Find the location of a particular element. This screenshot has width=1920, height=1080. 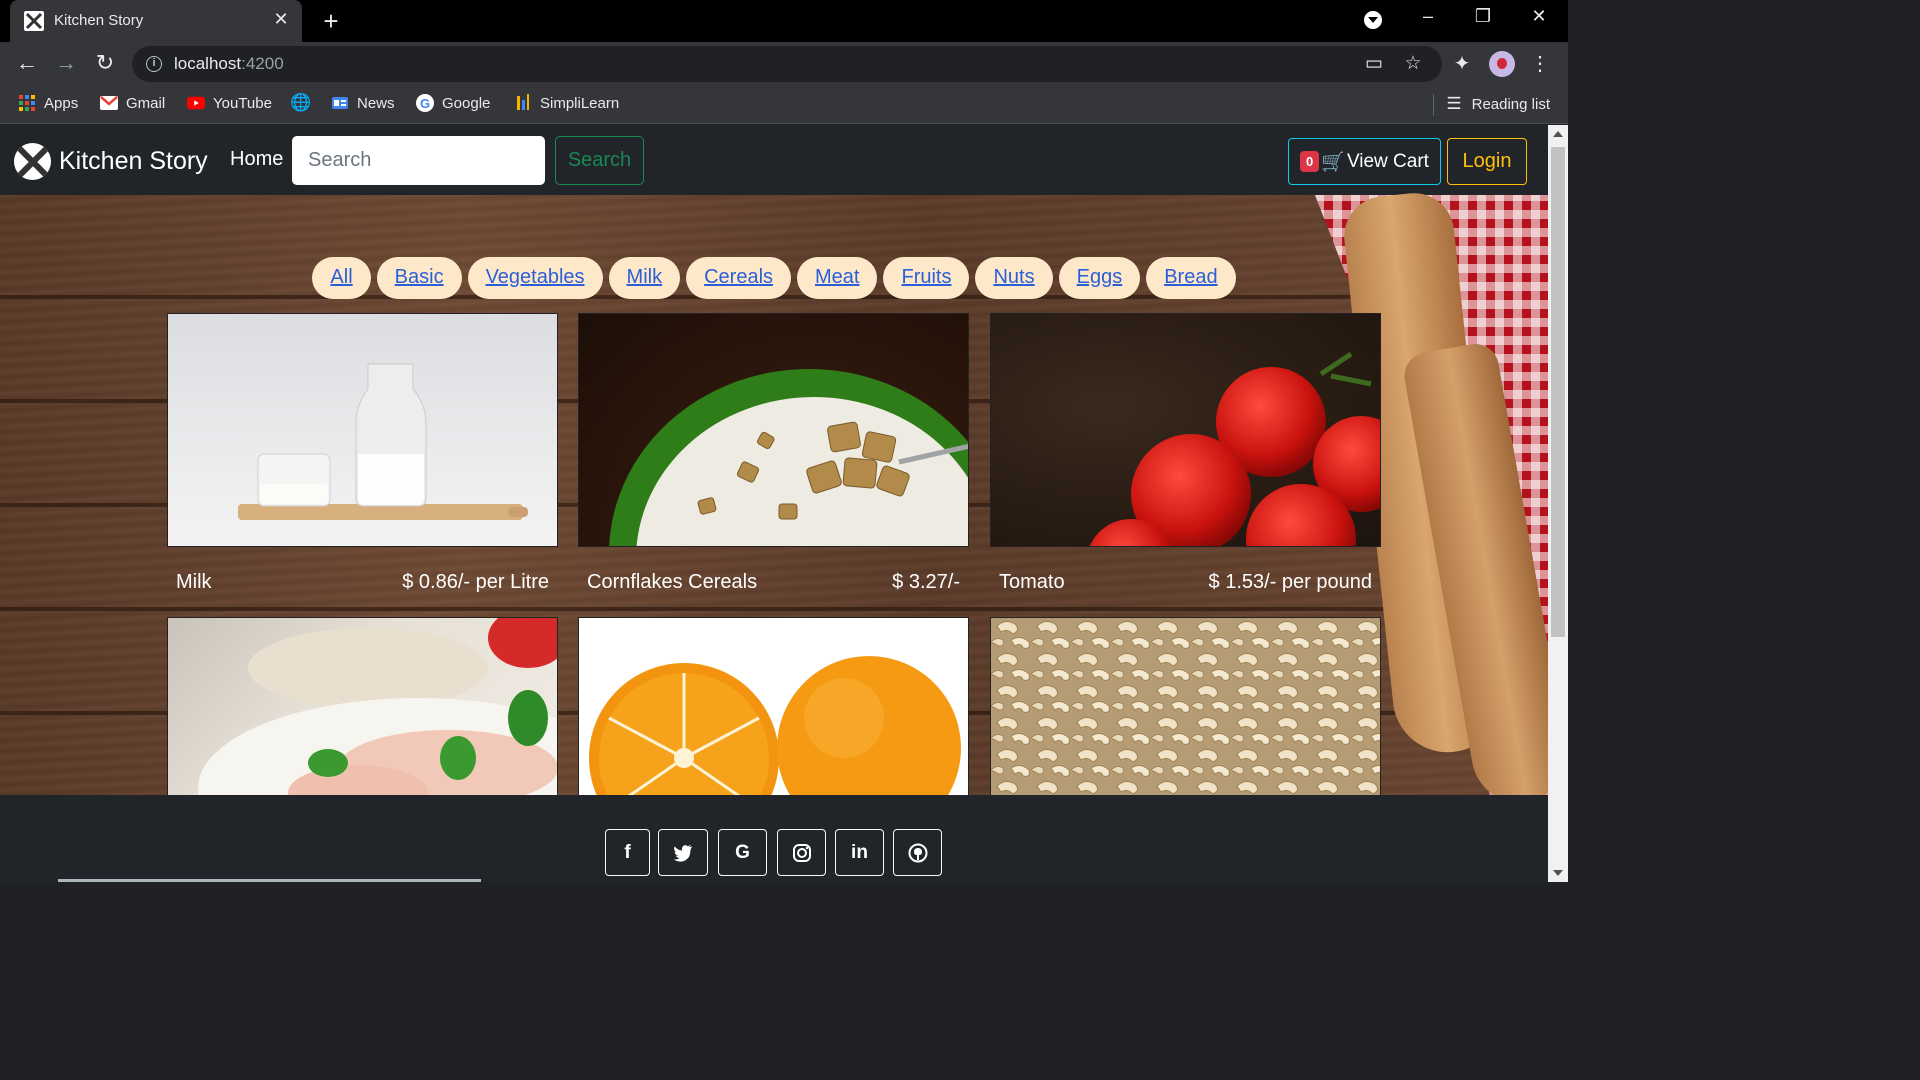

browser-tab-bar: Kitchen Story ✕ + – ❐ ✕ is located at coordinates (784, 21).